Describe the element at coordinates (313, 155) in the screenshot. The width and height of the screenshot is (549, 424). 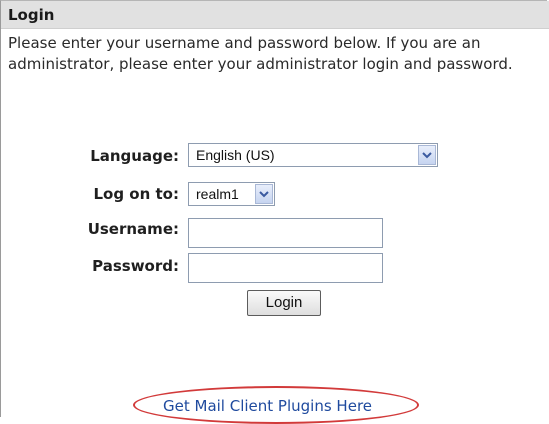
I see `language-select: English (US)` at that location.